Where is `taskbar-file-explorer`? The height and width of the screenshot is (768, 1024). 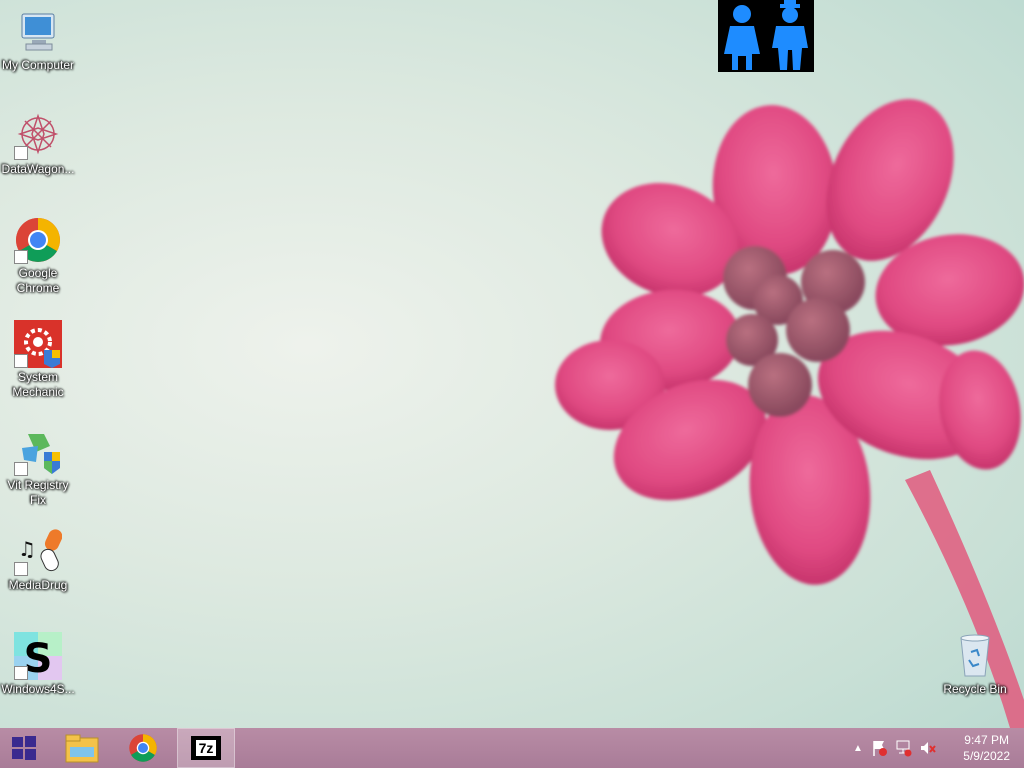 taskbar-file-explorer is located at coordinates (82, 748).